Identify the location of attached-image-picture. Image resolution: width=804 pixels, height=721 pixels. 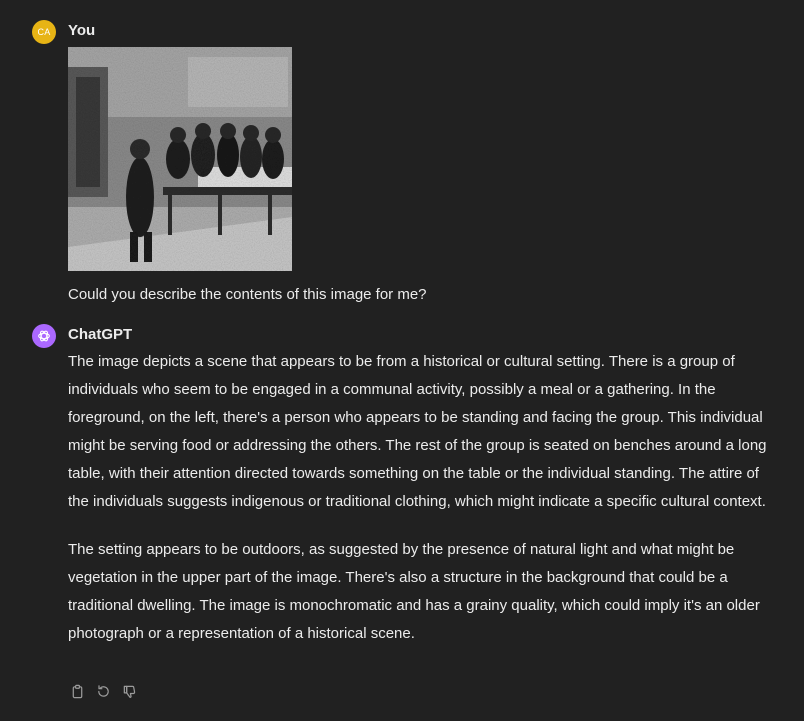
(180, 159).